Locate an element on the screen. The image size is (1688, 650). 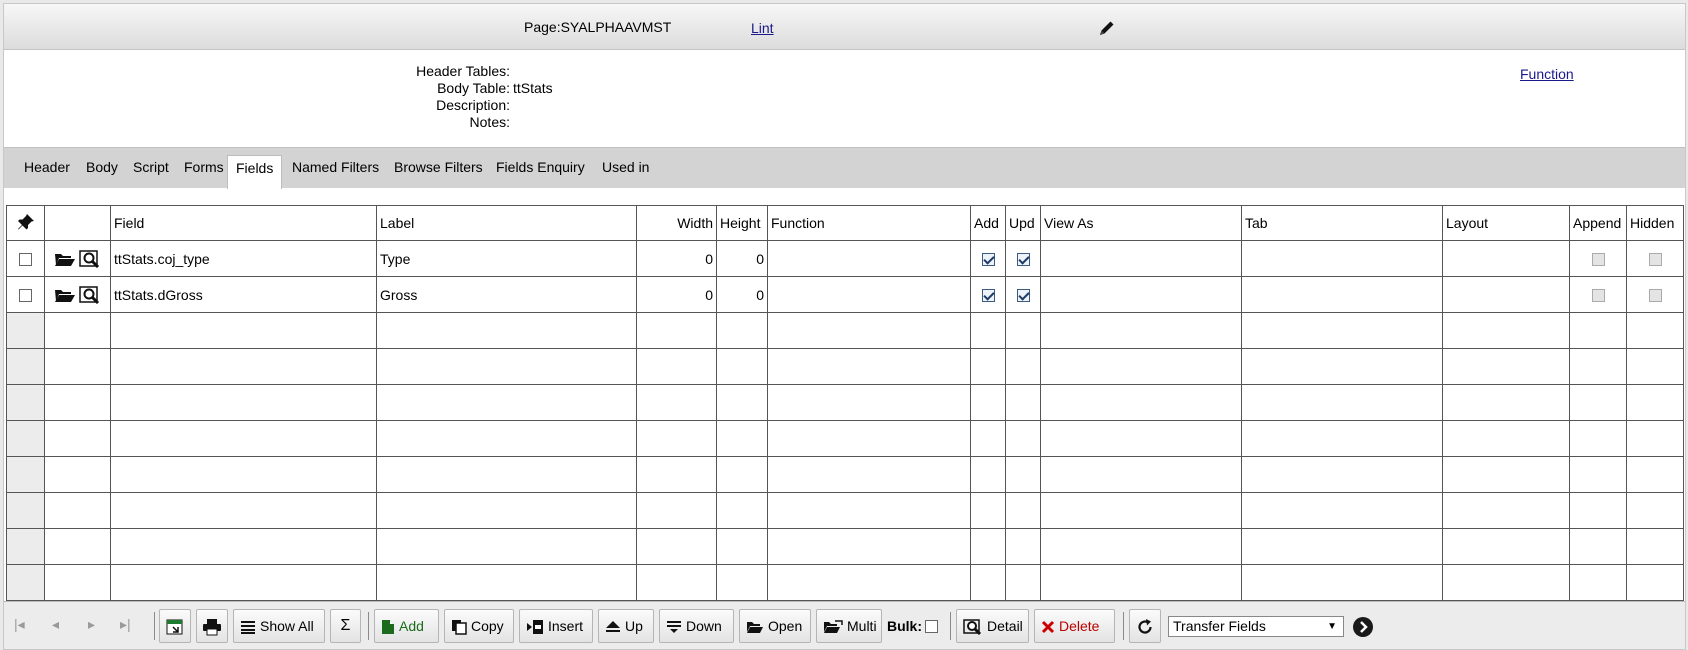
hidden-checkbox is located at coordinates (1655, 296).